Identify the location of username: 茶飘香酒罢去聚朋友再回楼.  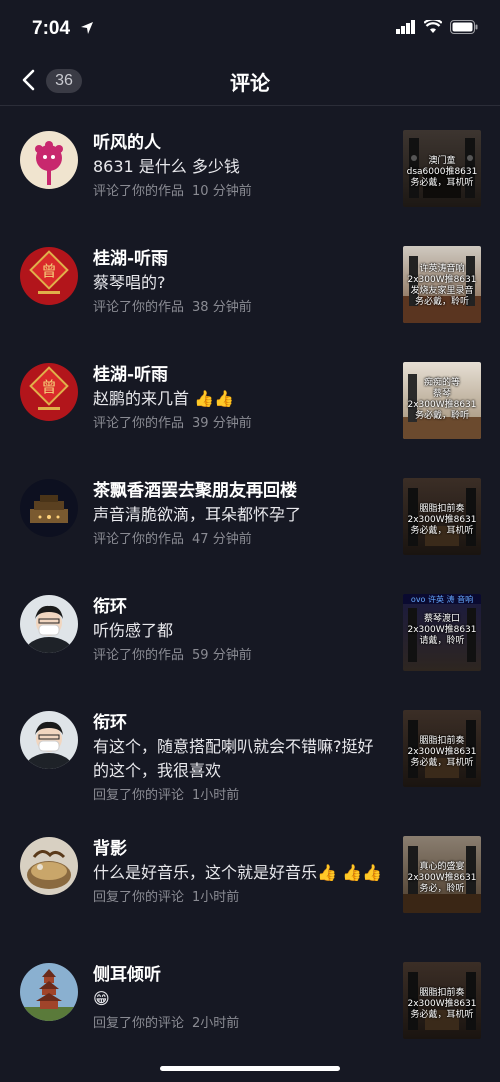
(240, 491).